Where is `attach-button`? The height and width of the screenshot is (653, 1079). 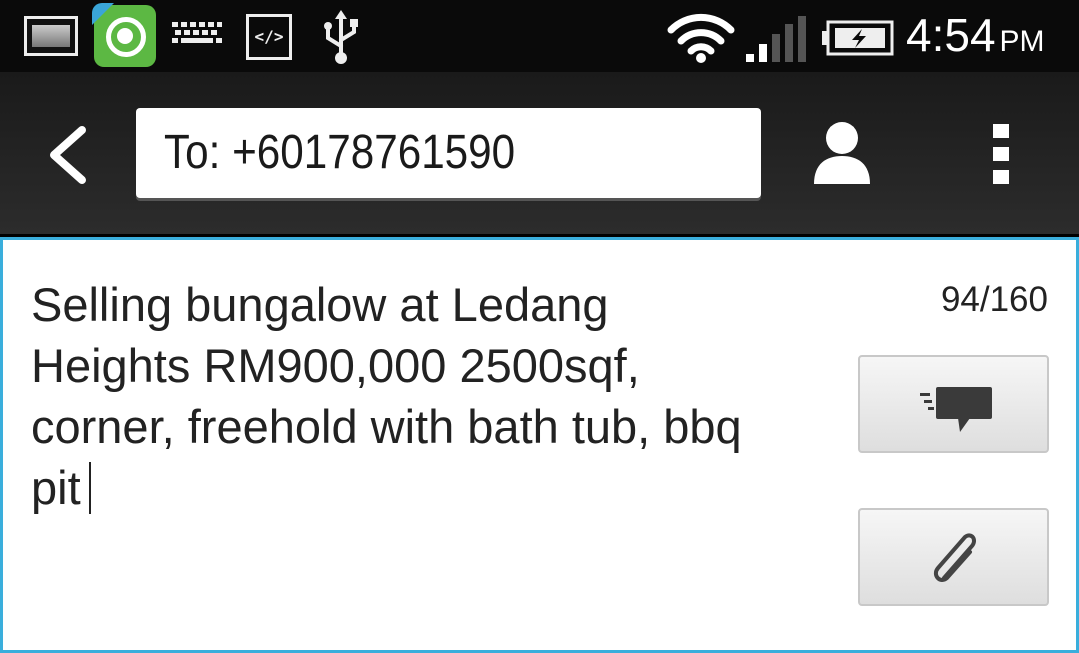
attach-button is located at coordinates (953, 557).